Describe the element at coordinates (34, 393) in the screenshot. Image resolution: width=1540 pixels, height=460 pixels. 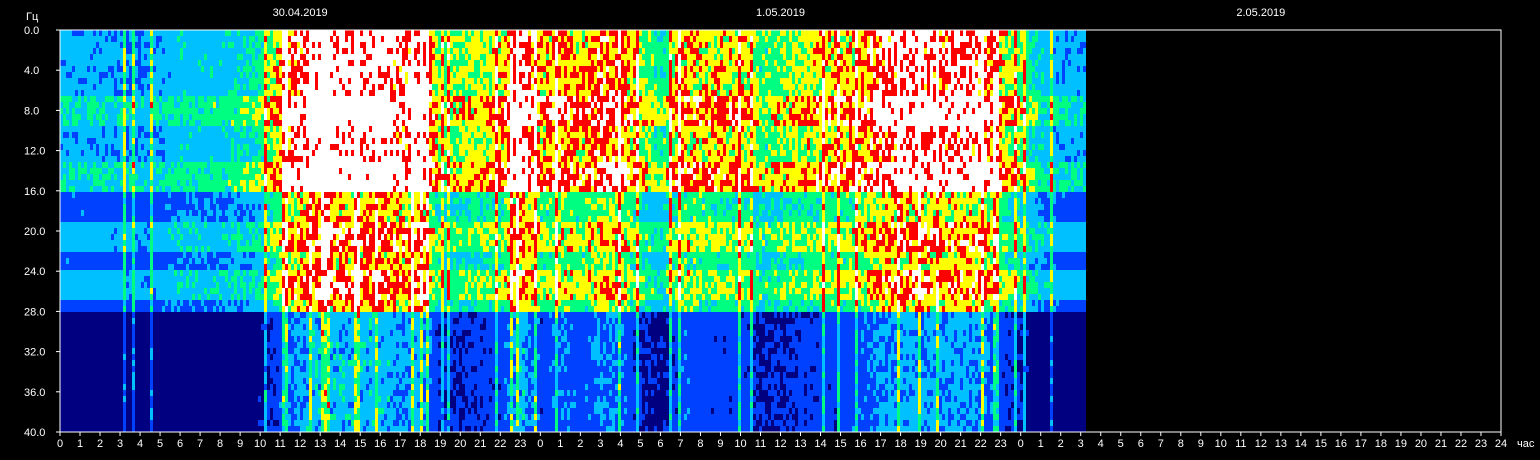
I see `y-tick-label: 36.0` at that location.